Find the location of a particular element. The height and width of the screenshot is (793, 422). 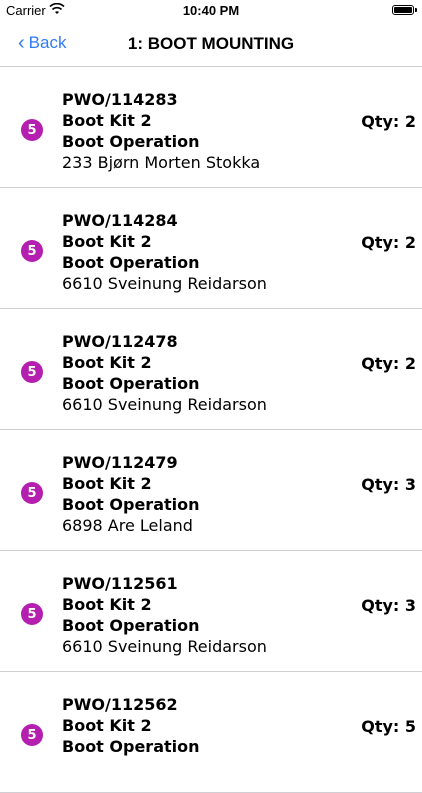

order-number: PWO/112479 is located at coordinates (120, 462).